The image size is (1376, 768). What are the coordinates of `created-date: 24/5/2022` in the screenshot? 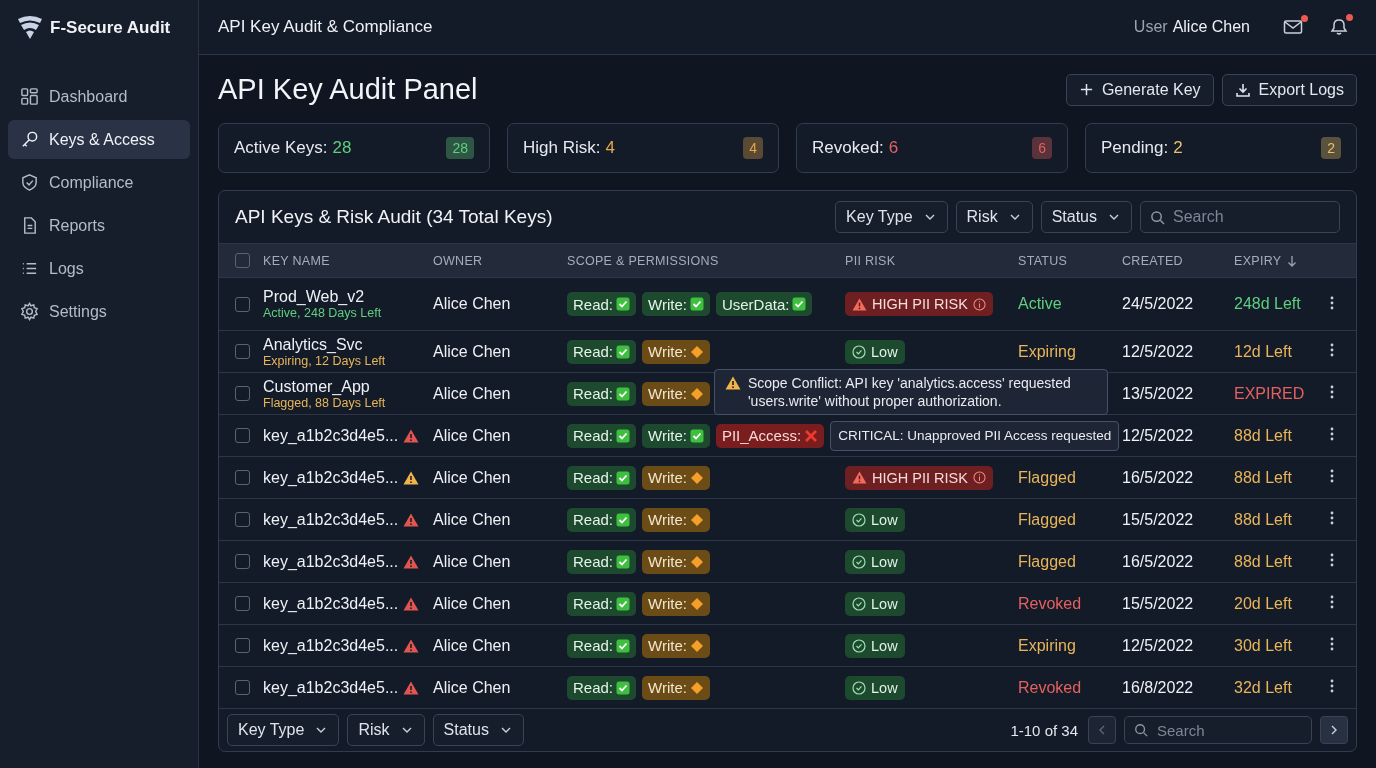 It's located at (1158, 303).